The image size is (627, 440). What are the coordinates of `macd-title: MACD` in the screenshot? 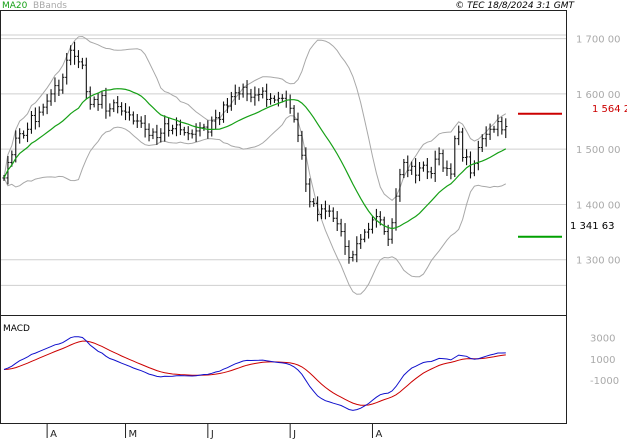 It's located at (16, 329).